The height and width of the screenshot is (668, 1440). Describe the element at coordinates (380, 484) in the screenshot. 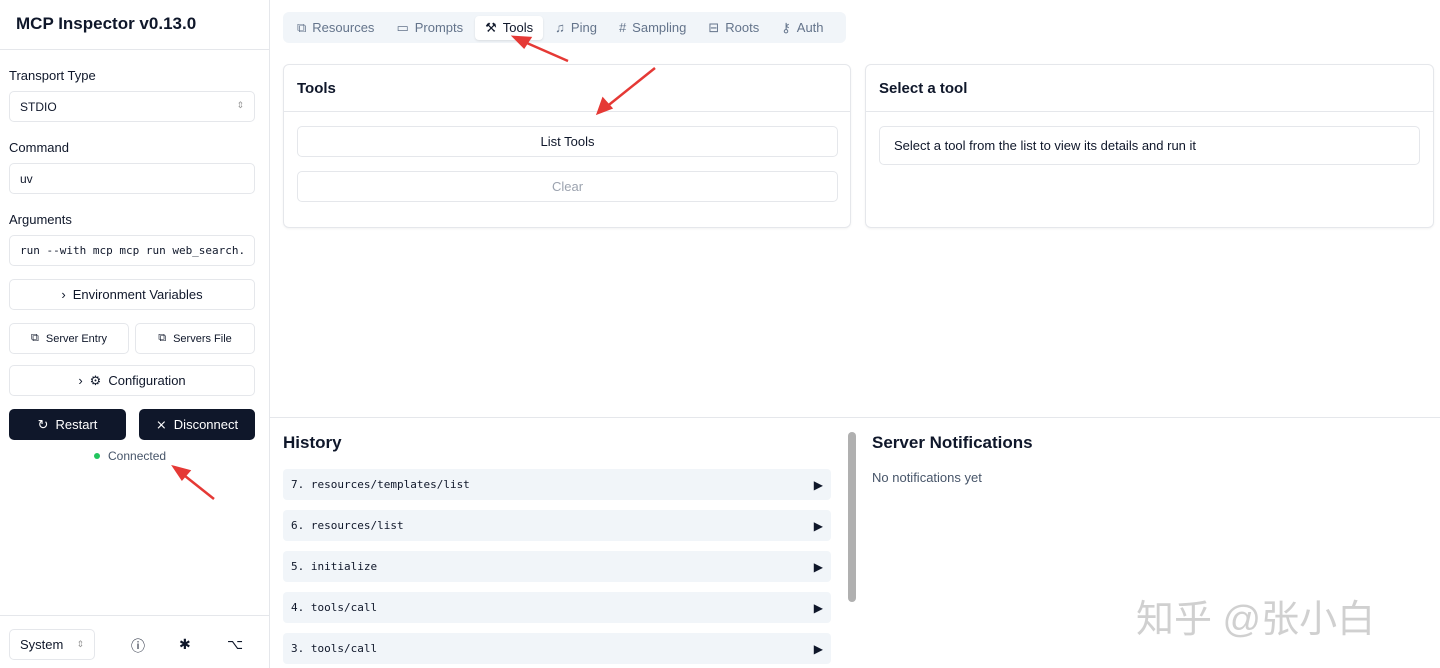

I see `history-item-label: 7. resources/templates/list` at that location.